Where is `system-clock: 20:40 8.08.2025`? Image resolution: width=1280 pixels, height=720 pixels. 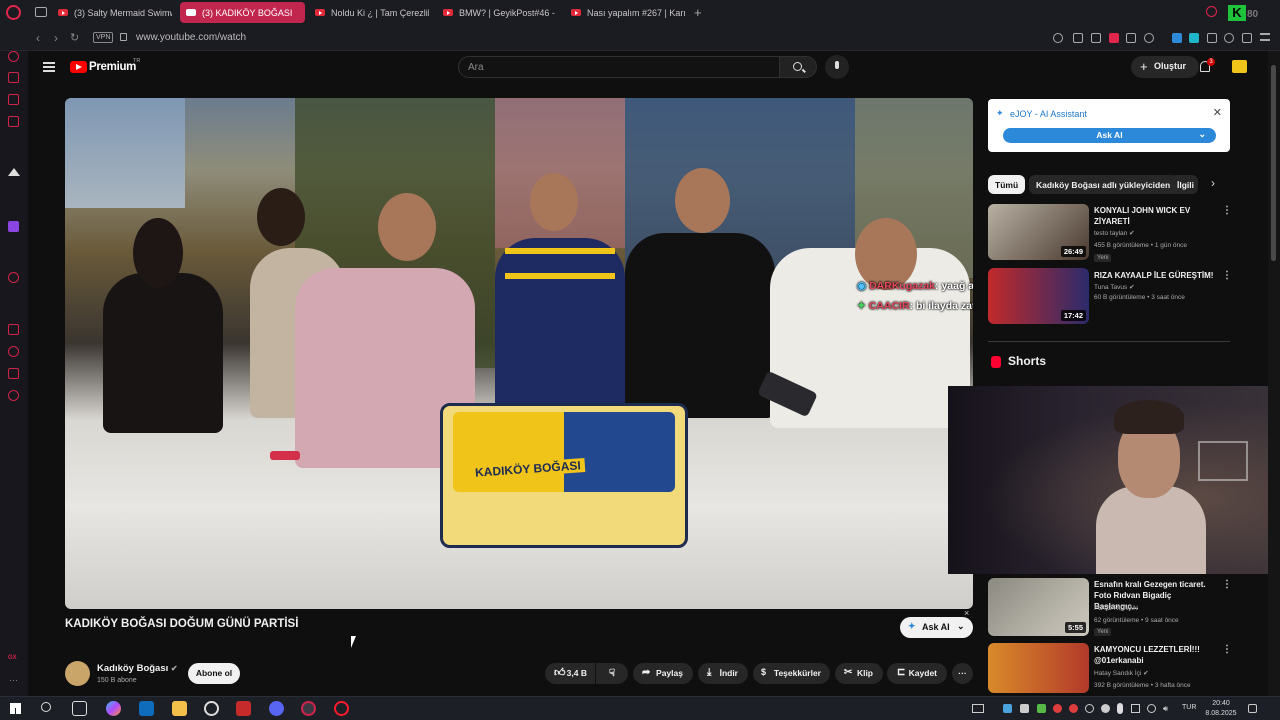 system-clock: 20:40 8.08.2025 is located at coordinates (1221, 709).